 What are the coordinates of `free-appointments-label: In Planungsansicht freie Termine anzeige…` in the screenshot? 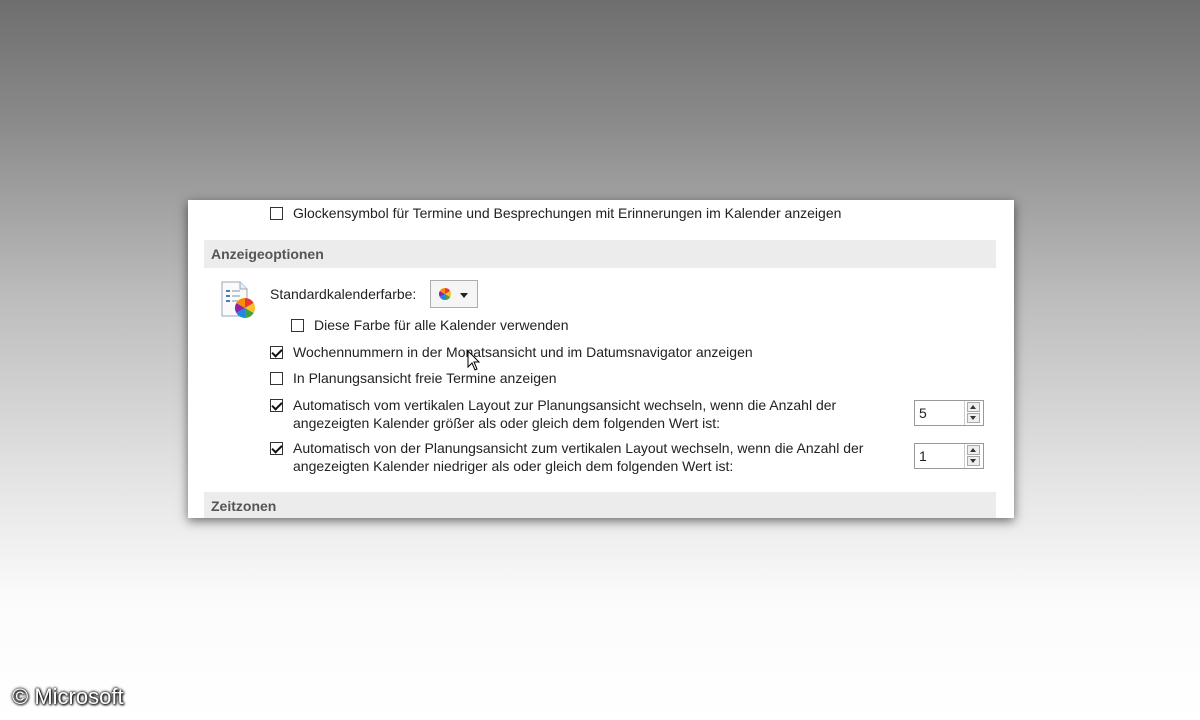 It's located at (425, 378).